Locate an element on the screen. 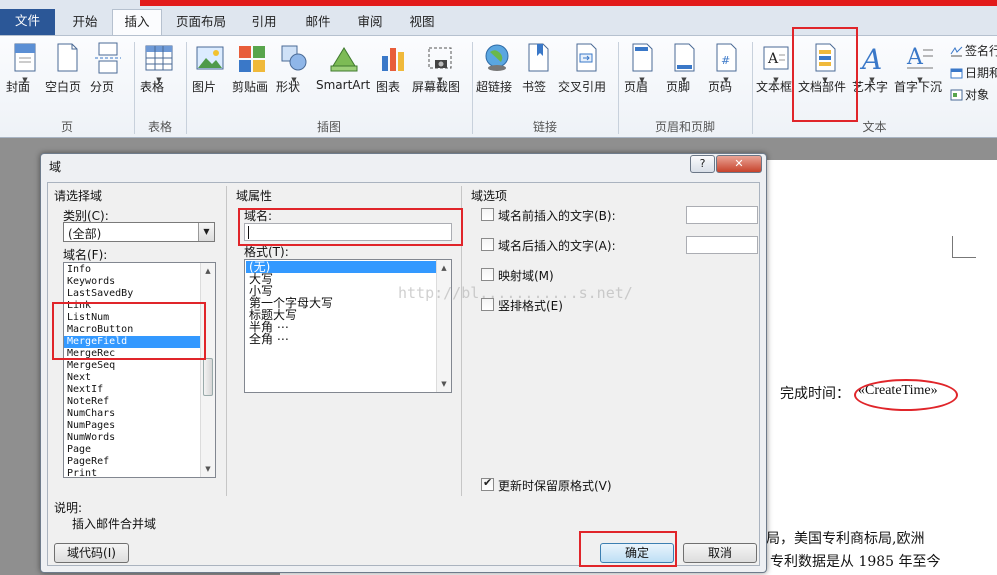 This screenshot has width=997, height=575. textbox-icon: A is located at coordinates (776, 58).